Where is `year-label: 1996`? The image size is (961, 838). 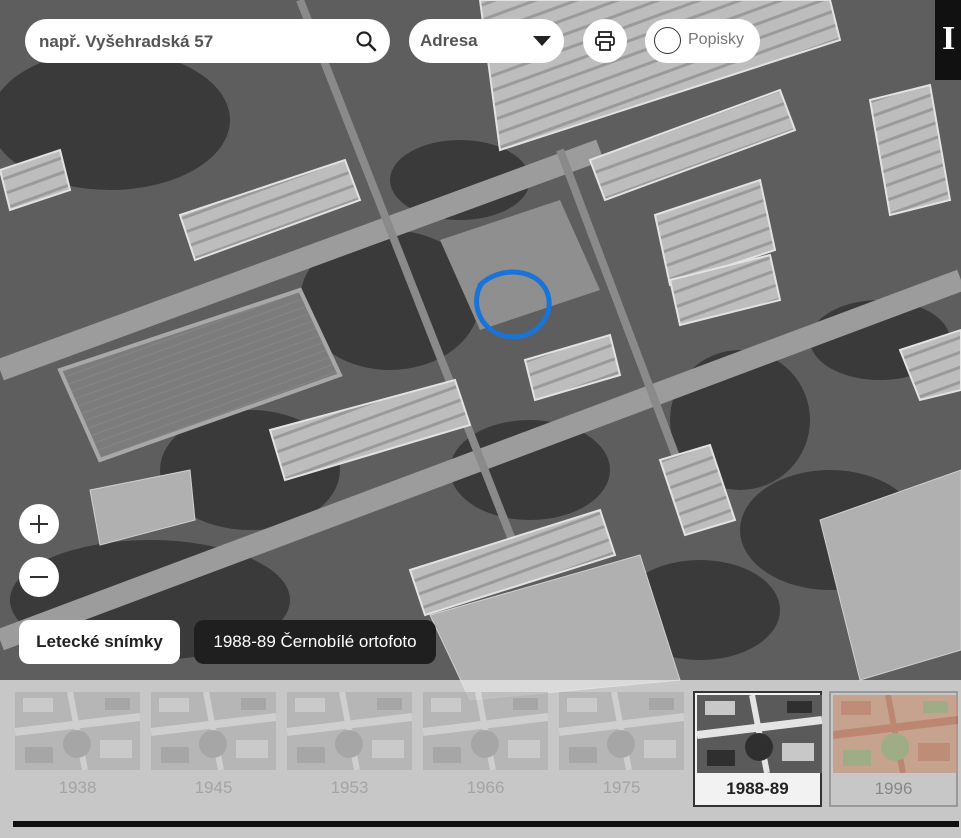
year-label: 1996 is located at coordinates (893, 788).